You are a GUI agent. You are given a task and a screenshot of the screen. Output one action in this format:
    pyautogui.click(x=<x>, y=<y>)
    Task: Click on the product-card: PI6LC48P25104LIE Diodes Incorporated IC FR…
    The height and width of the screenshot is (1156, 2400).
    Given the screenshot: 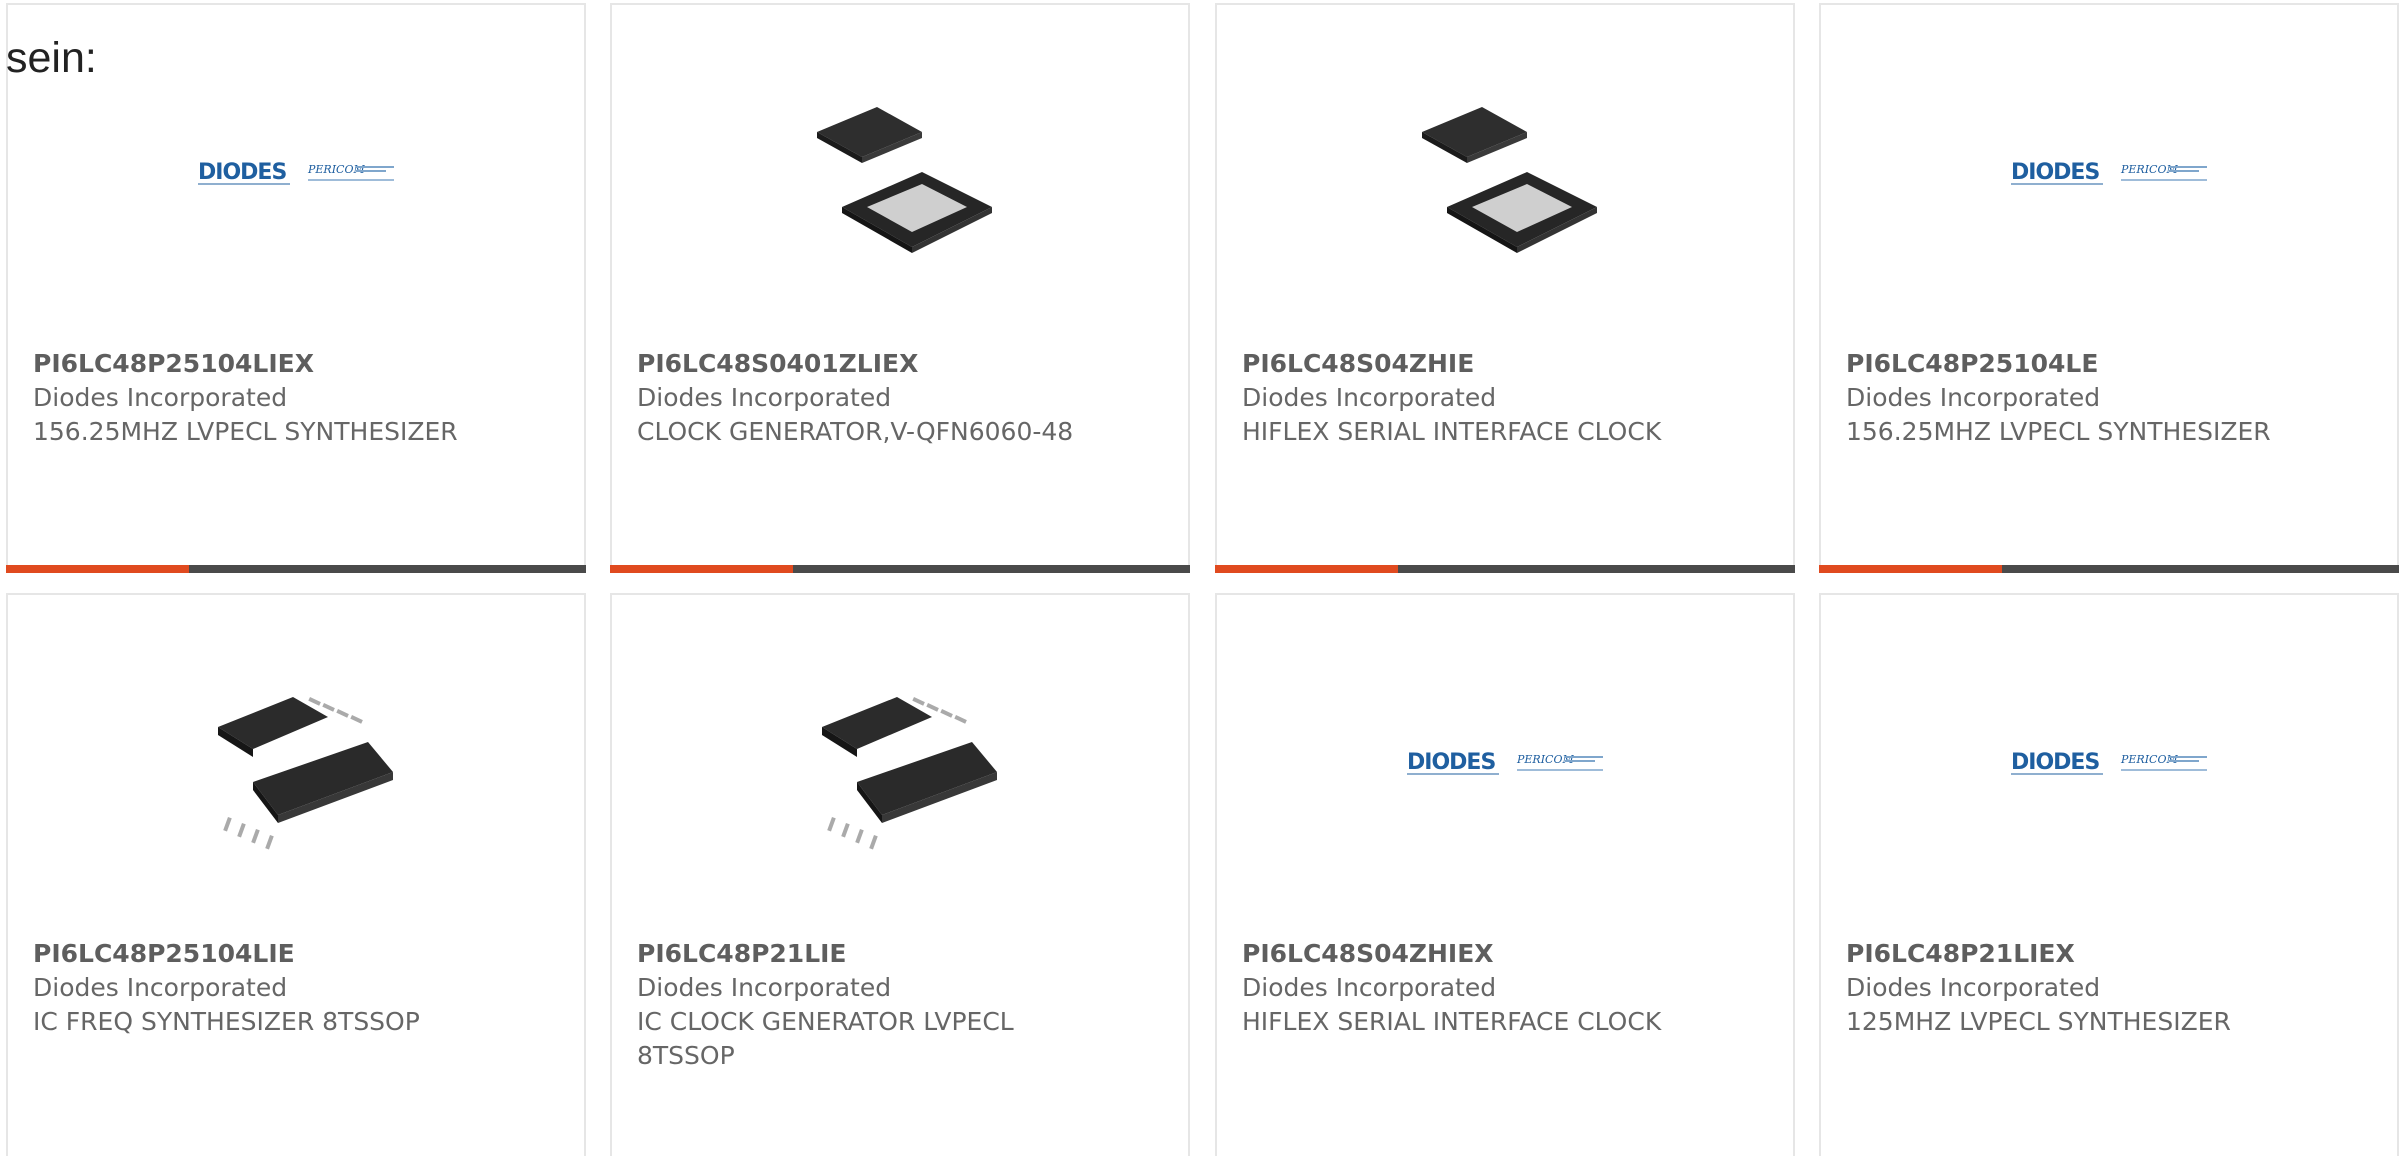 What is the action you would take?
    pyautogui.click(x=296, y=874)
    